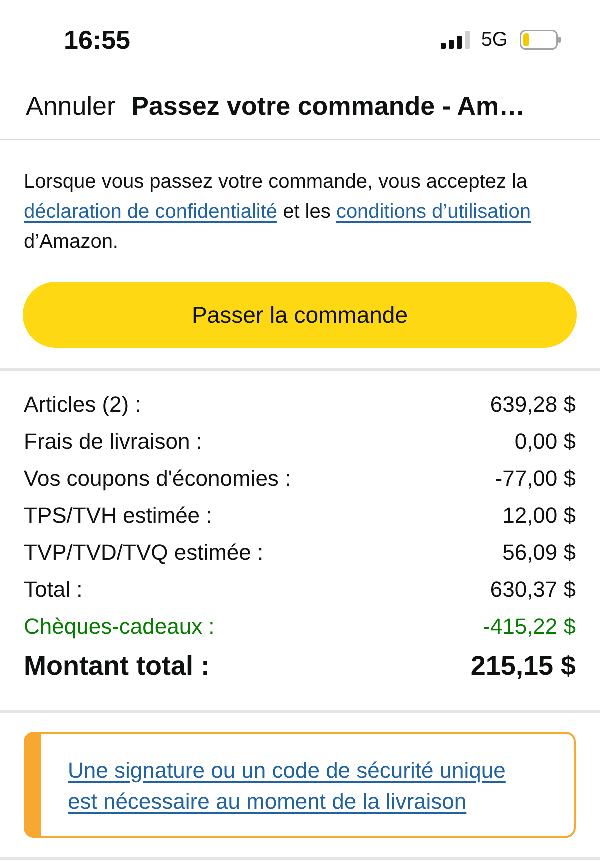  I want to click on gift-card-amount: -415,22 $, so click(529, 627).